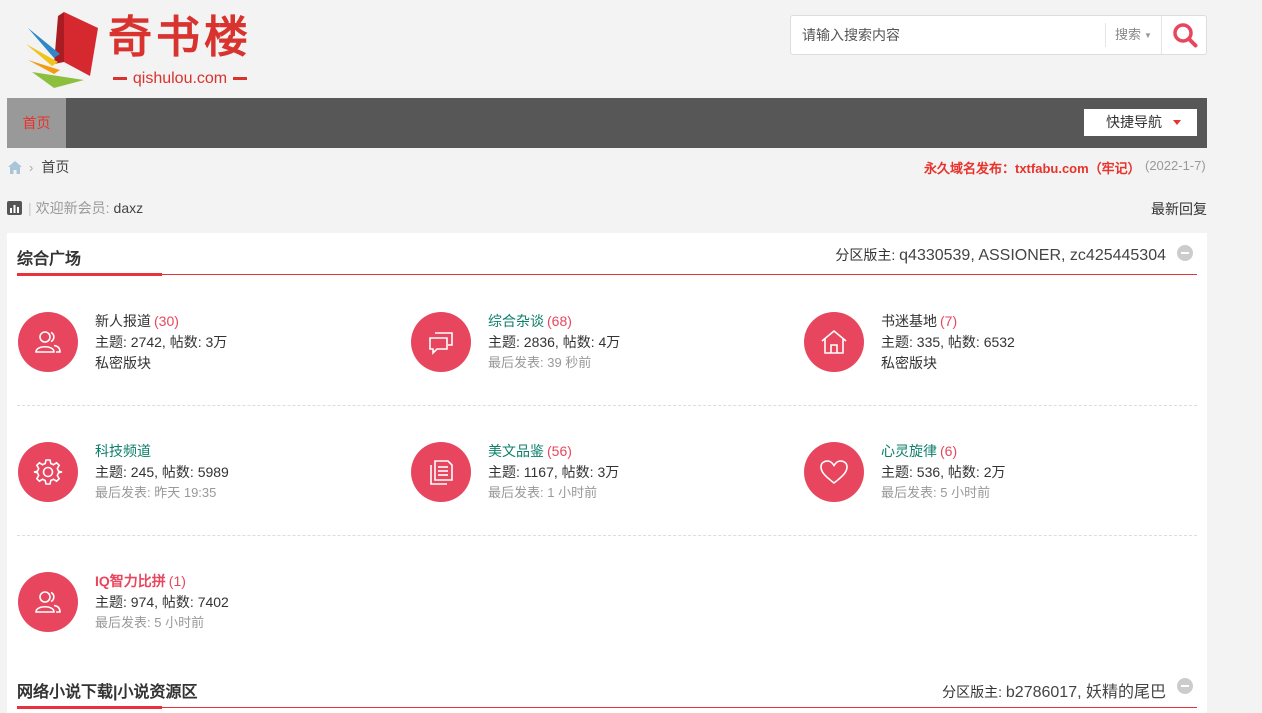  I want to click on forum-item: 新人报道 (30) 主题: 2742, 帖数: 3万 私密版块, so click(208, 344).